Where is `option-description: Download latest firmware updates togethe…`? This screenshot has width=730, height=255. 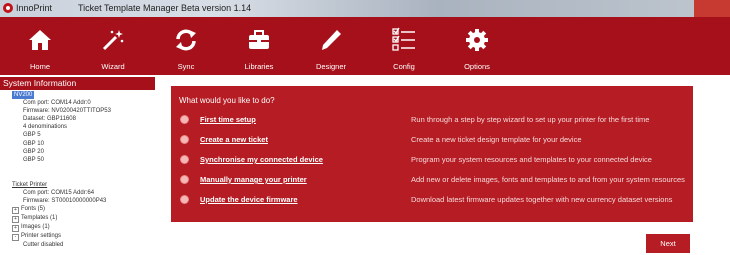
option-description: Download latest firmware updates togethe… is located at coordinates (542, 199).